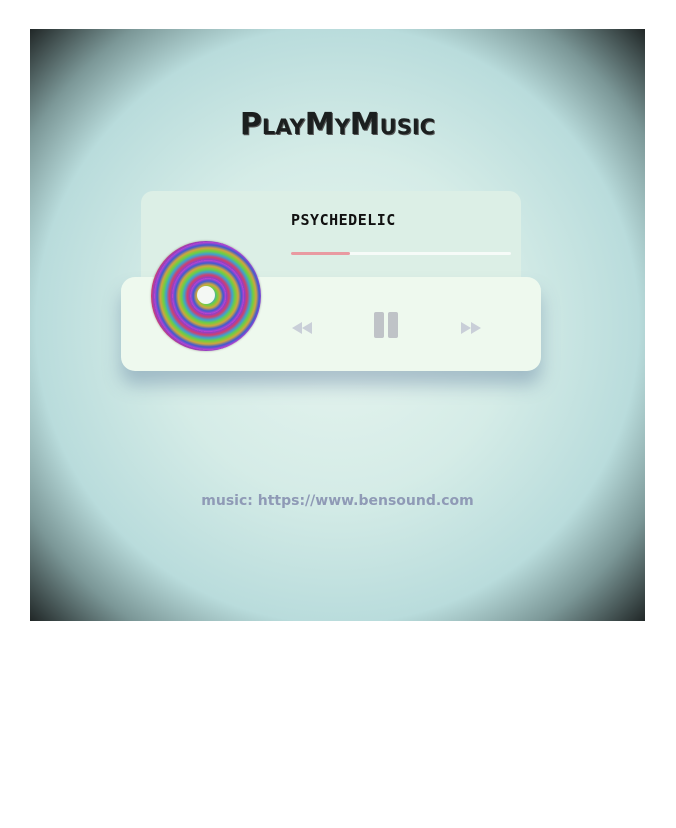 The width and height of the screenshot is (676, 828). I want to click on disc-center-hole, so click(206, 295).